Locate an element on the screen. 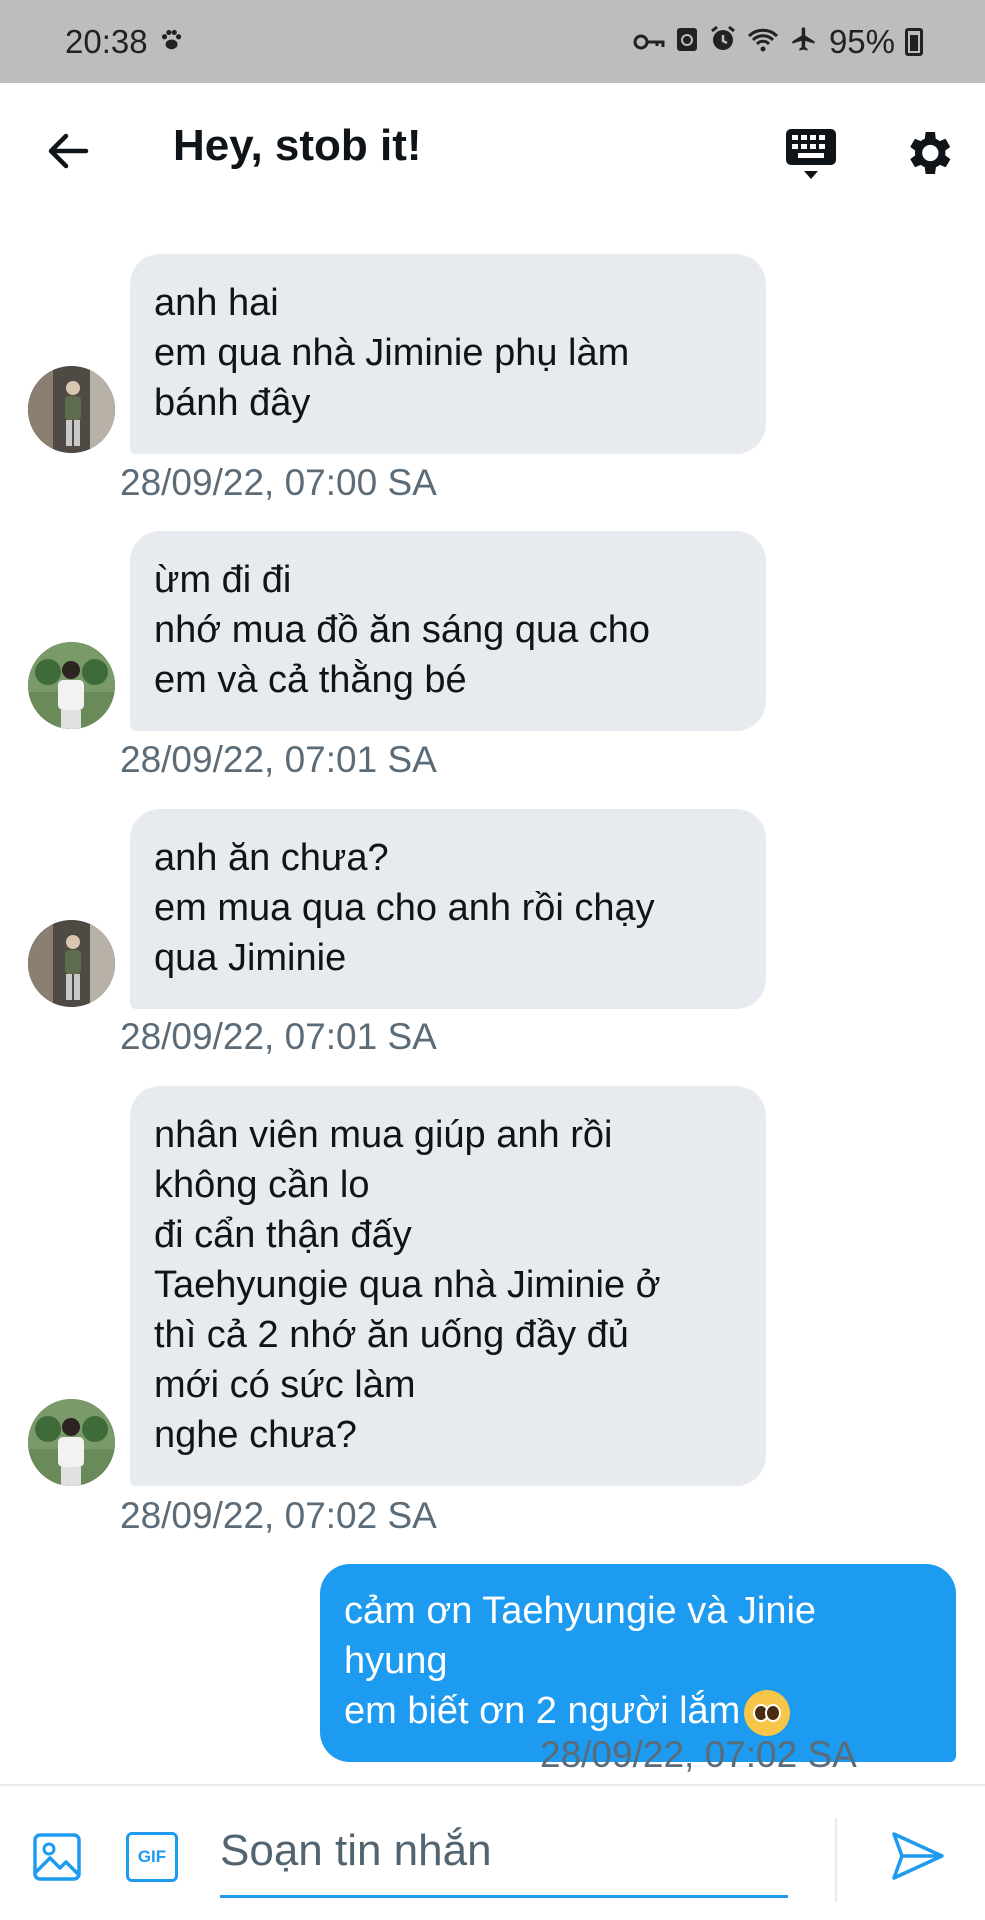  wifi-icon is located at coordinates (763, 42).